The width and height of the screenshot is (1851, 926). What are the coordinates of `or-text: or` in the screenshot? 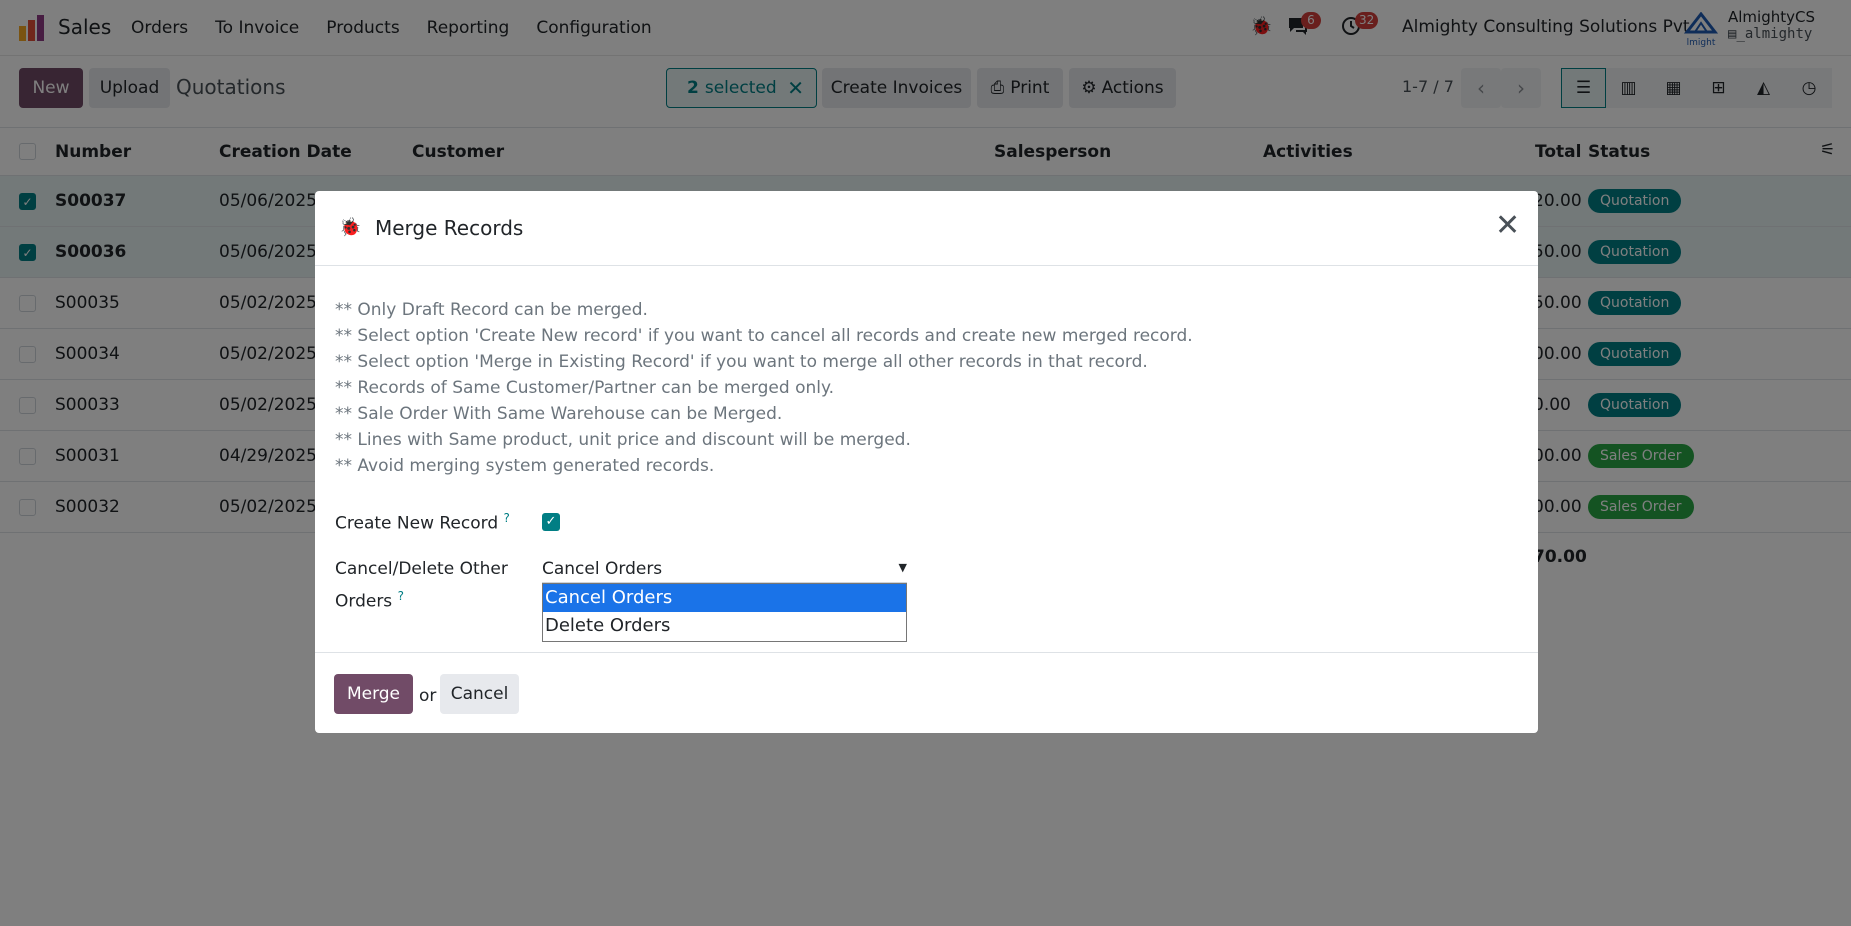 It's located at (428, 696).